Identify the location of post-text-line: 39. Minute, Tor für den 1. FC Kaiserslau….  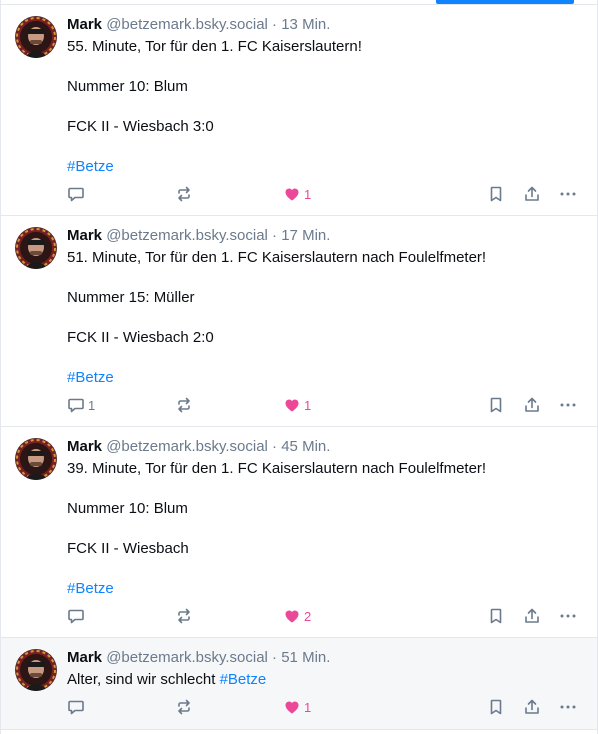
(277, 468).